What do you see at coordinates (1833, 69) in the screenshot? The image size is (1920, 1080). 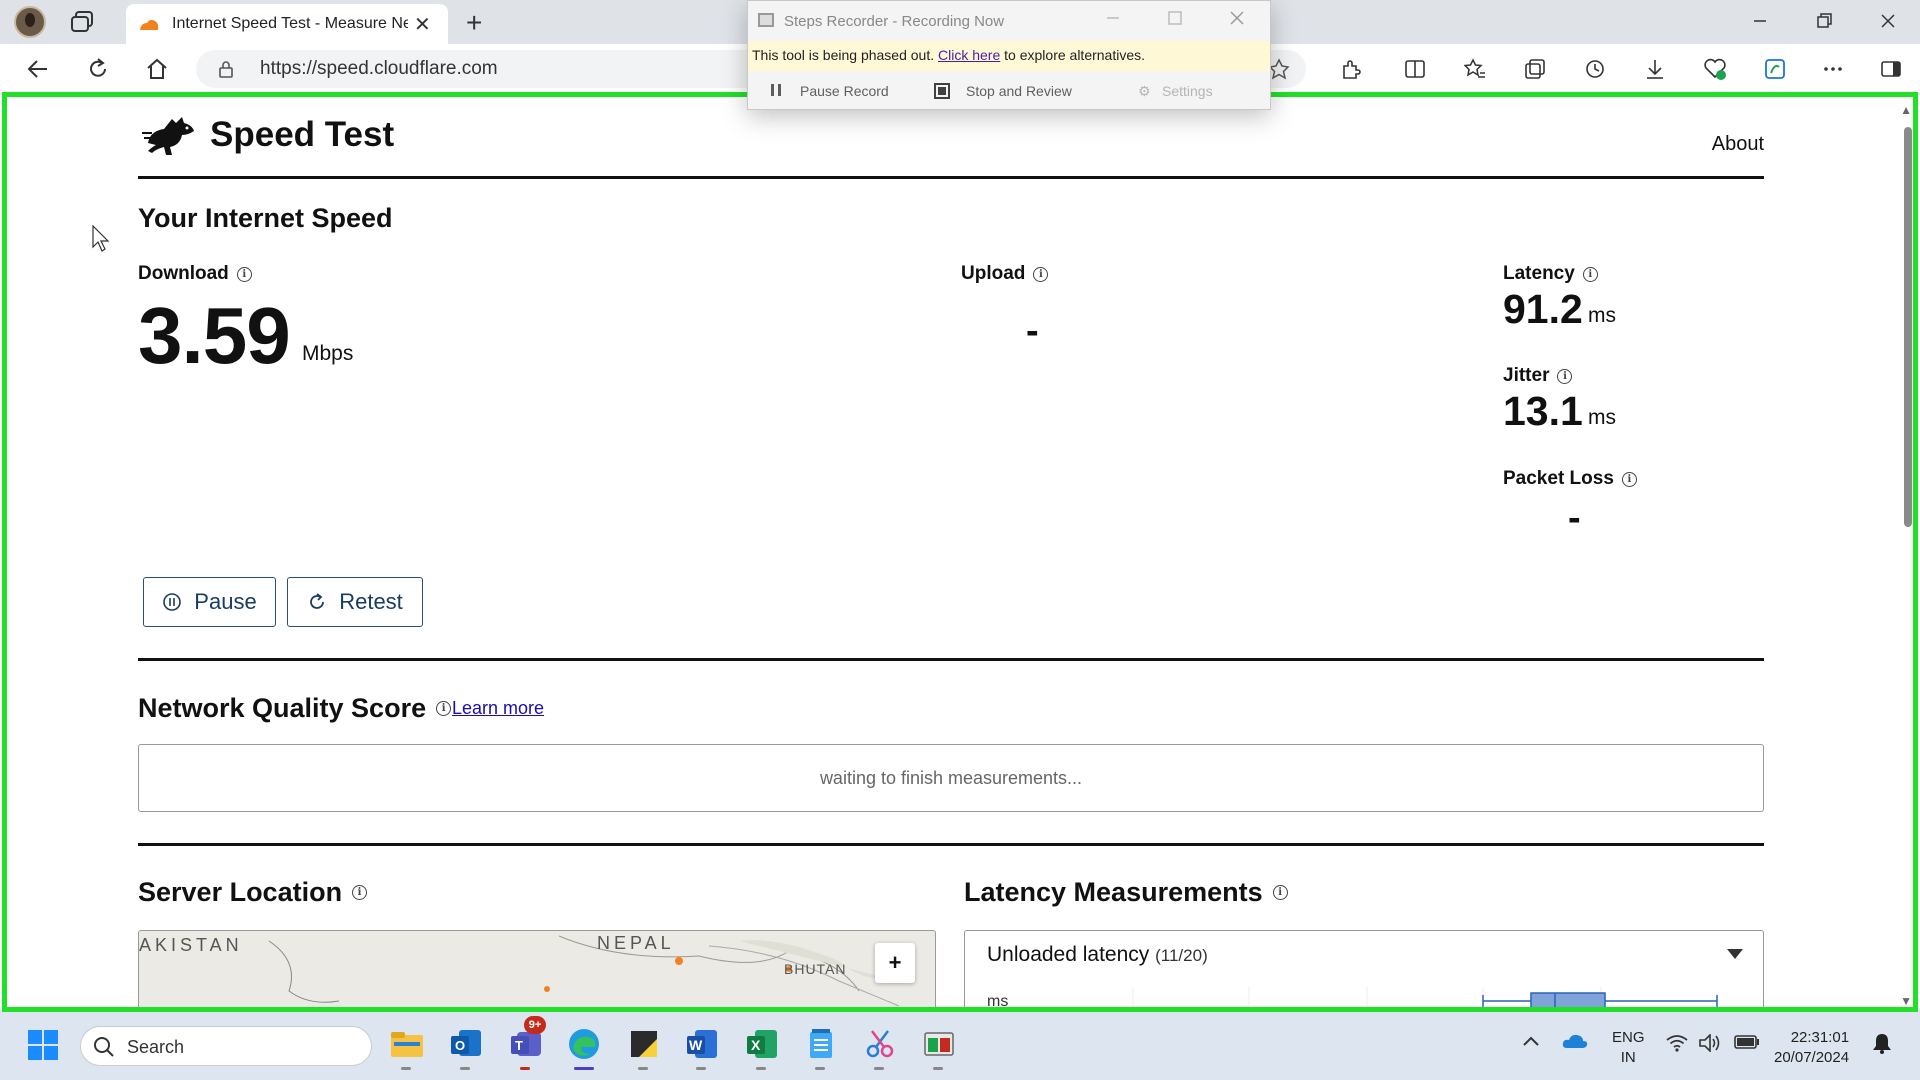 I see `more-options-icon` at bounding box center [1833, 69].